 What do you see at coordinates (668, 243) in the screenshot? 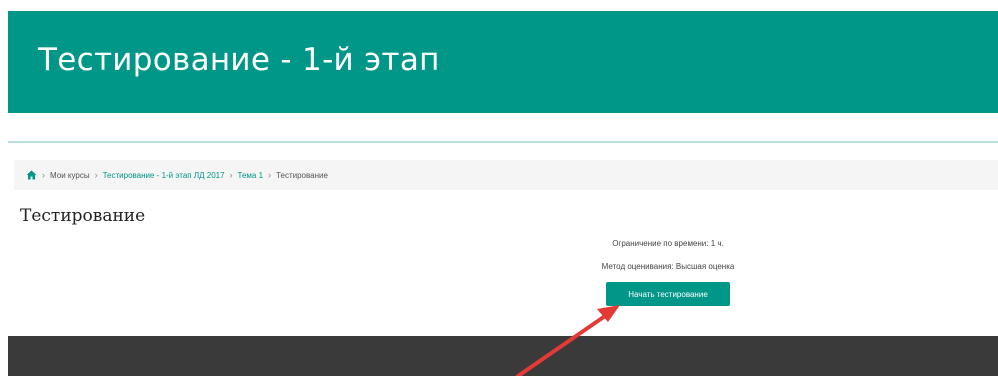
I see `time-limit-text: Ограничение по времени: 1 ч.` at bounding box center [668, 243].